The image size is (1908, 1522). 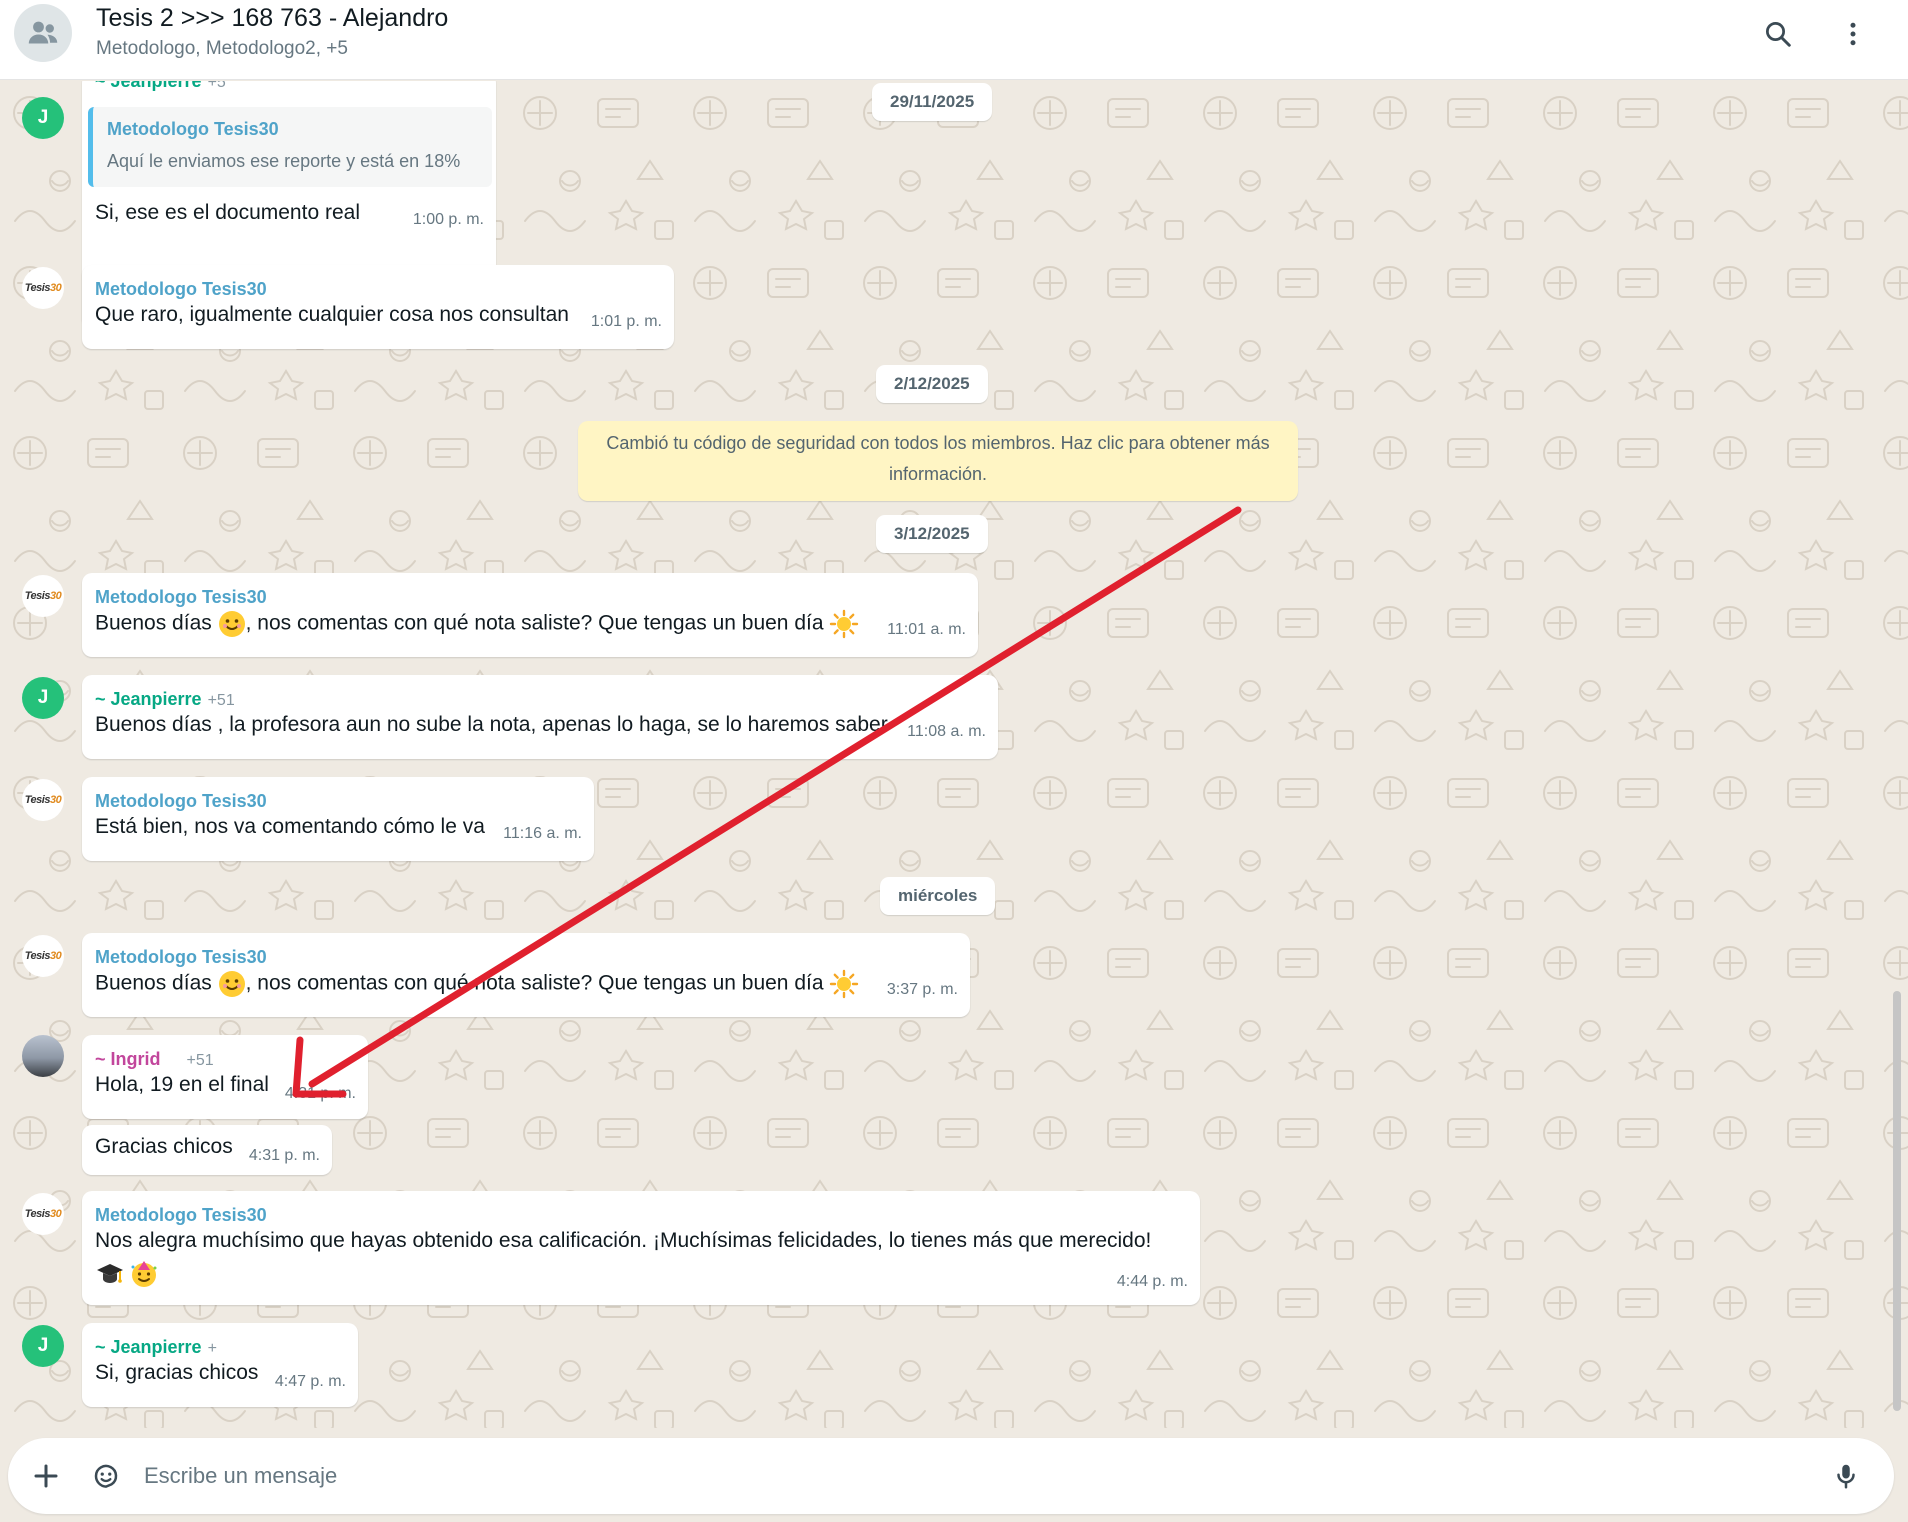 I want to click on message-sender: ~ Jeanpierre +, so click(x=156, y=1347).